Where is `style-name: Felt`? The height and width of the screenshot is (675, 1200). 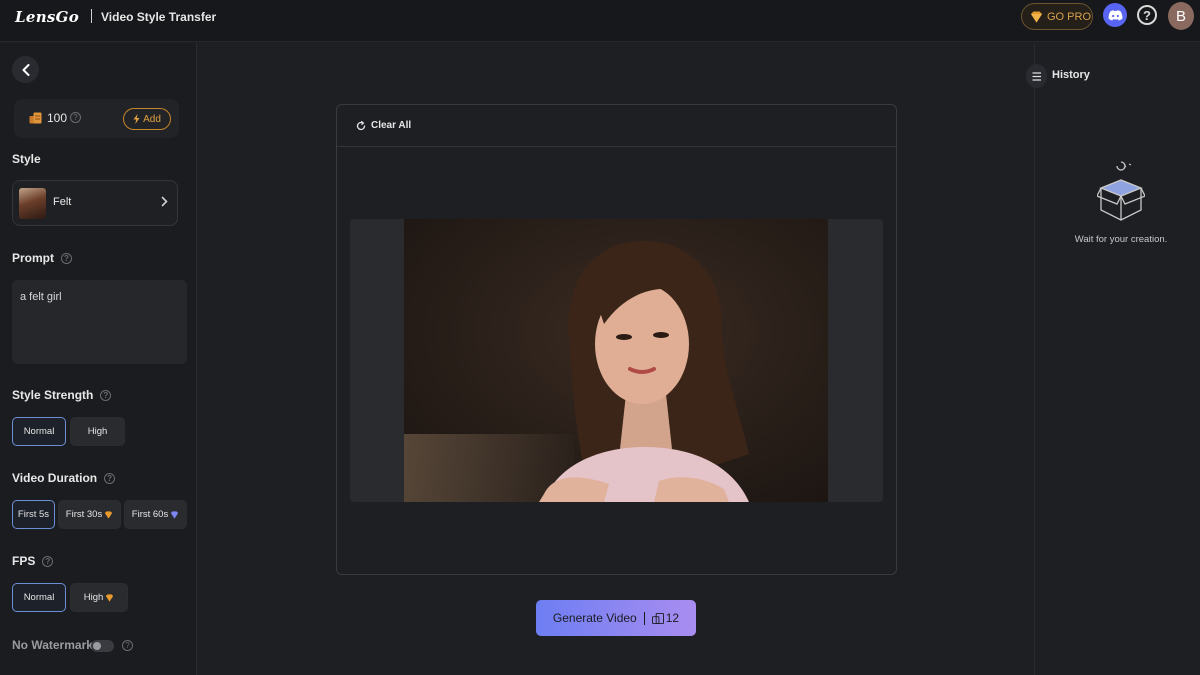 style-name: Felt is located at coordinates (62, 202).